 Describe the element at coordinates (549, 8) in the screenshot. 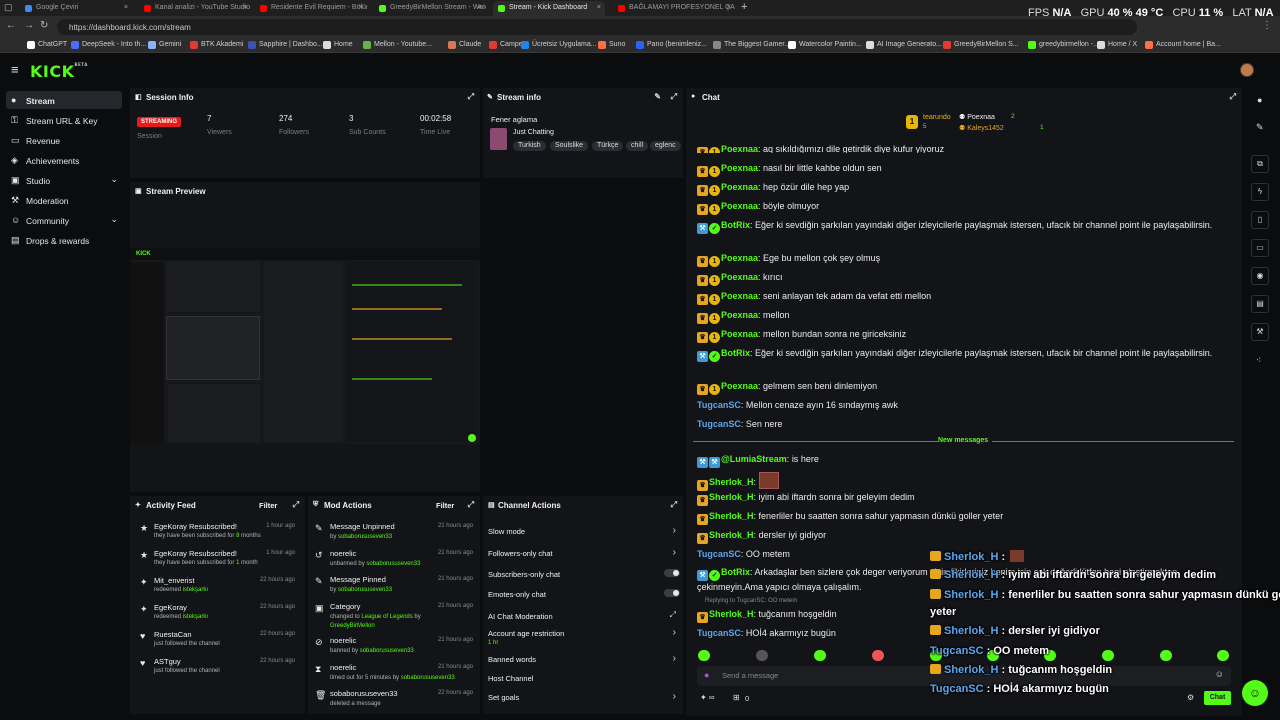

I see `browser-tab: Stream - Kick Dashboard ×` at that location.